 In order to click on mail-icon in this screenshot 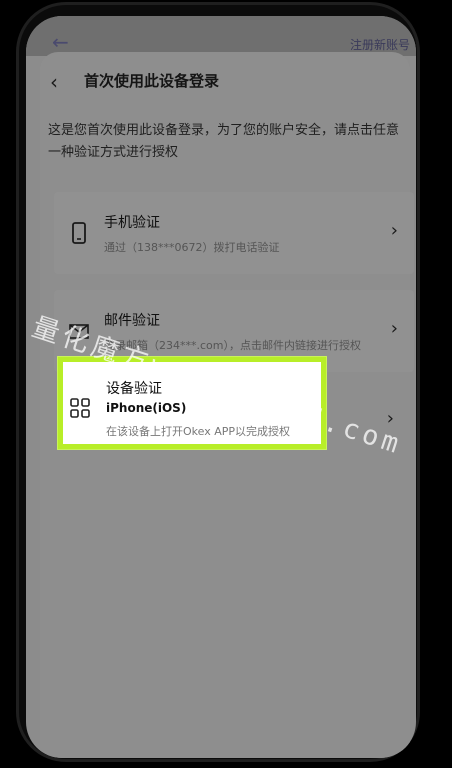, I will do `click(79, 331)`.